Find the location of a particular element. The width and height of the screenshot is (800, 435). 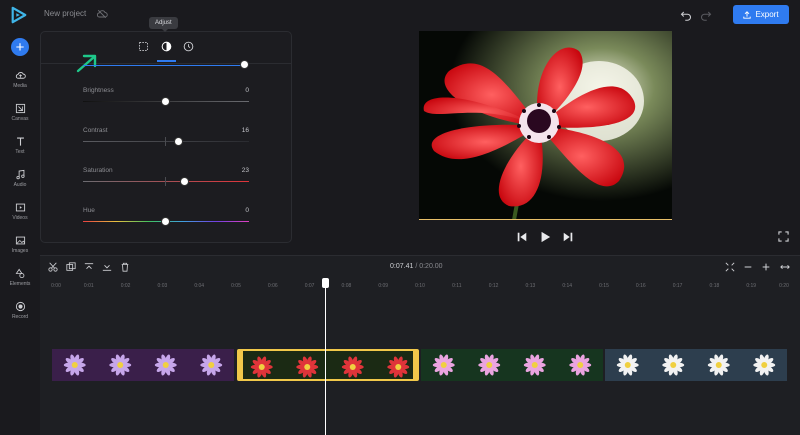

contrast-slider-track is located at coordinates (166, 141).